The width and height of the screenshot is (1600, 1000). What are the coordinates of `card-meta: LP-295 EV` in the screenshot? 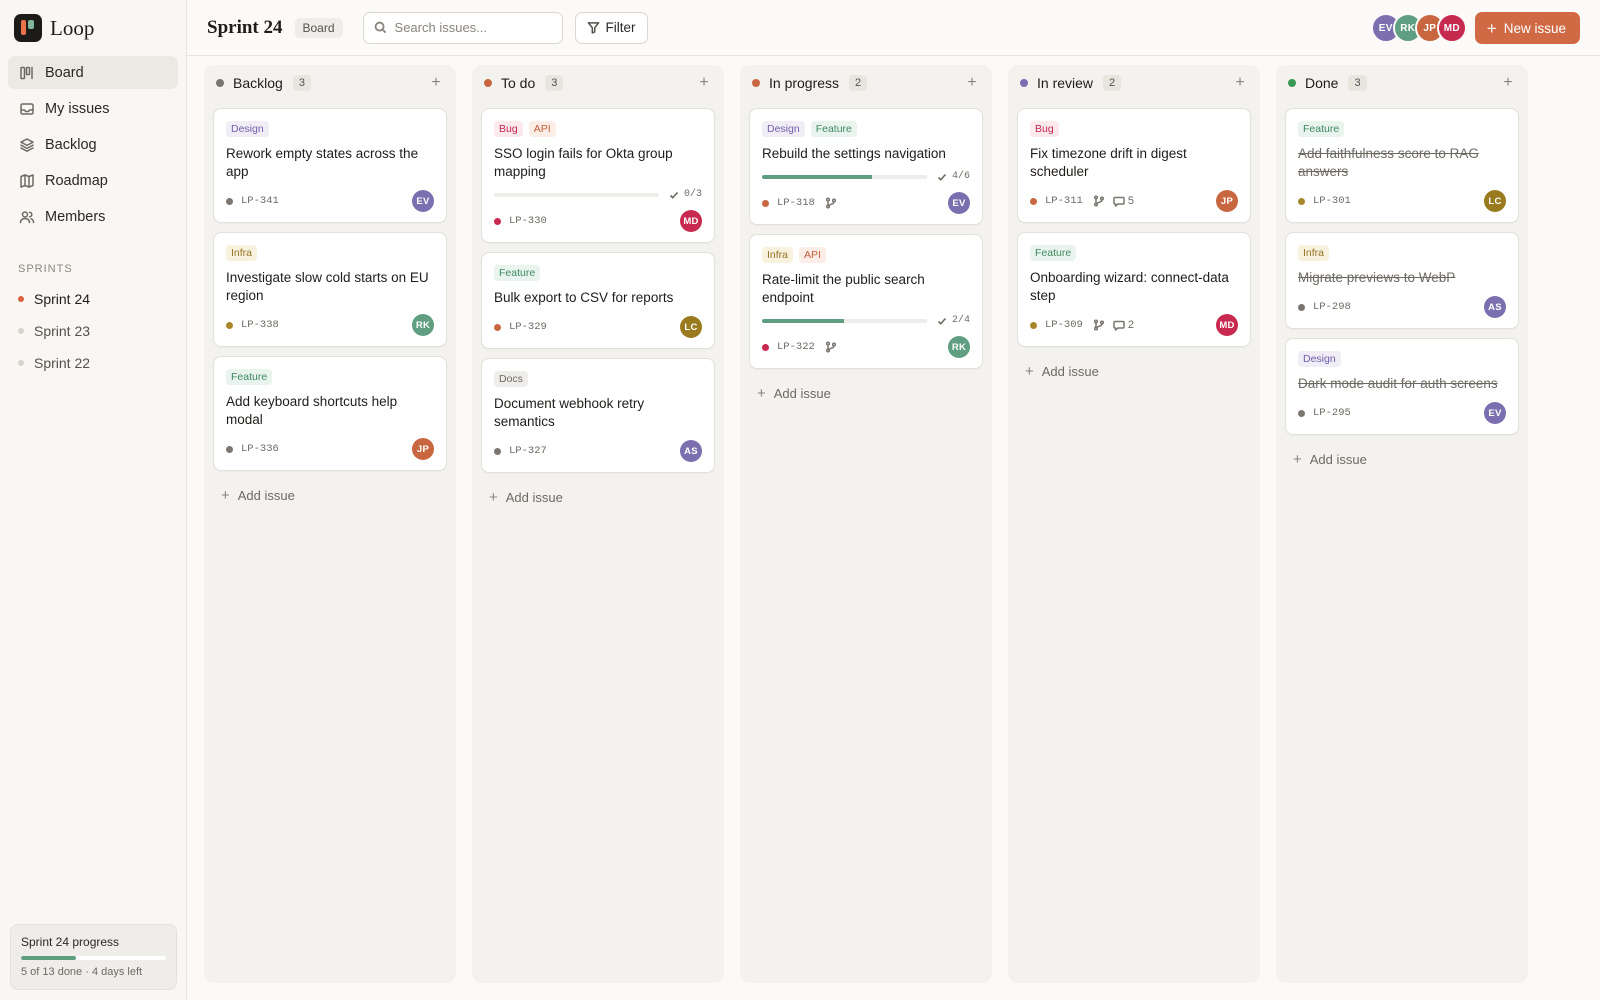 It's located at (1402, 413).